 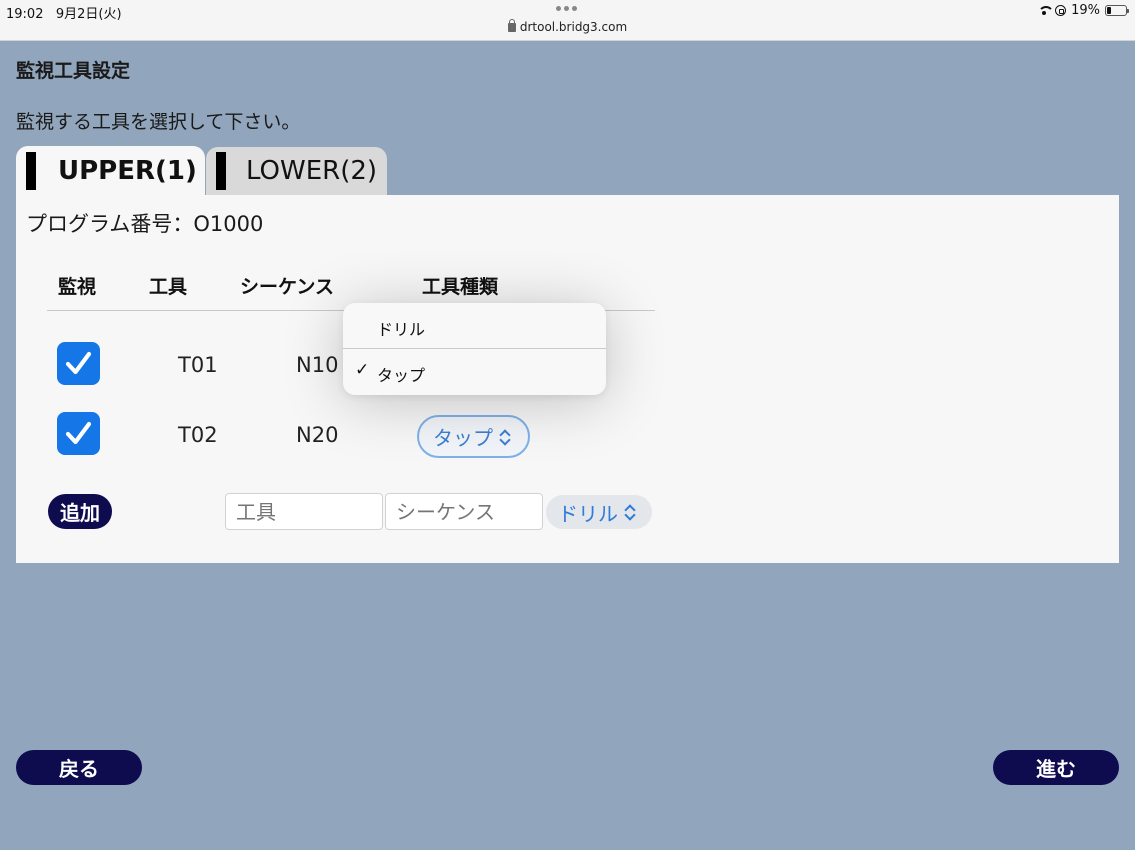 What do you see at coordinates (463, 438) in the screenshot?
I see `tool-type-value: タップ` at bounding box center [463, 438].